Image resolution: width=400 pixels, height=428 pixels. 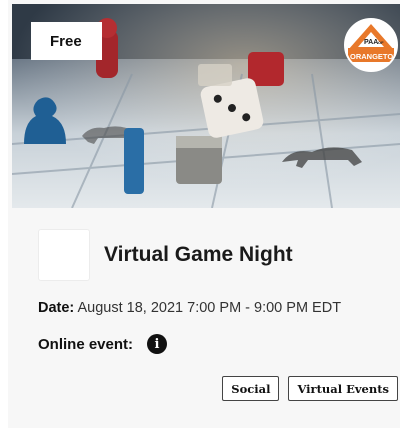 What do you see at coordinates (64, 255) in the screenshot?
I see `event-thumbnail` at bounding box center [64, 255].